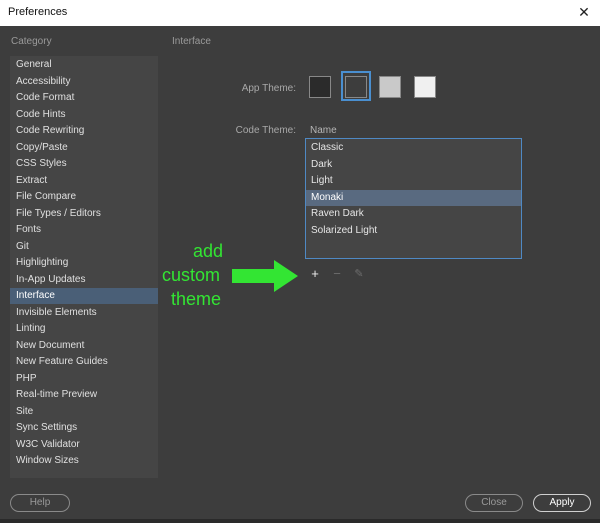  What do you see at coordinates (38, 12) in the screenshot?
I see `window-title: Preferences` at bounding box center [38, 12].